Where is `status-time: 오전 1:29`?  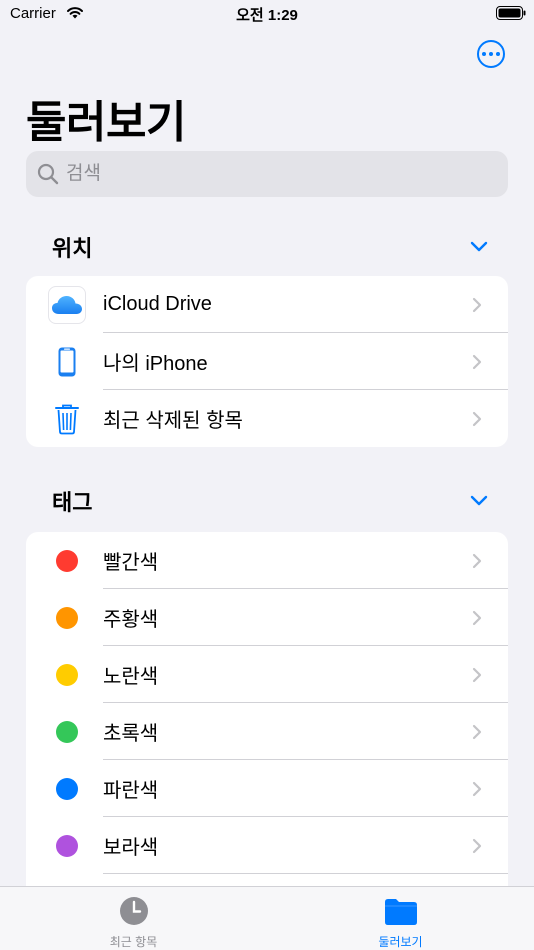
status-time: 오전 1:29 is located at coordinates (267, 15).